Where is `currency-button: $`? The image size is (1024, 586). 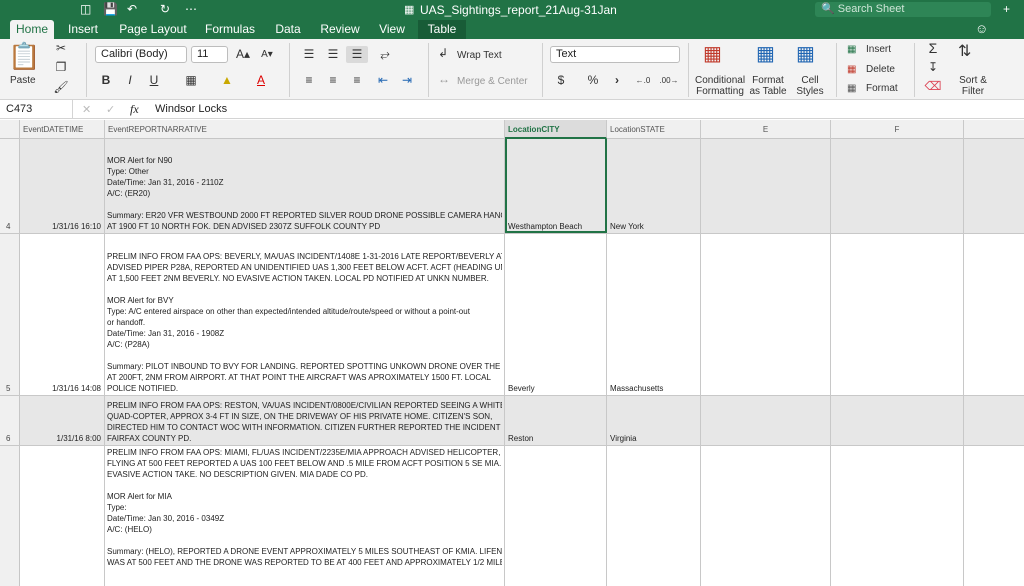
currency-button: $ is located at coordinates (561, 80).